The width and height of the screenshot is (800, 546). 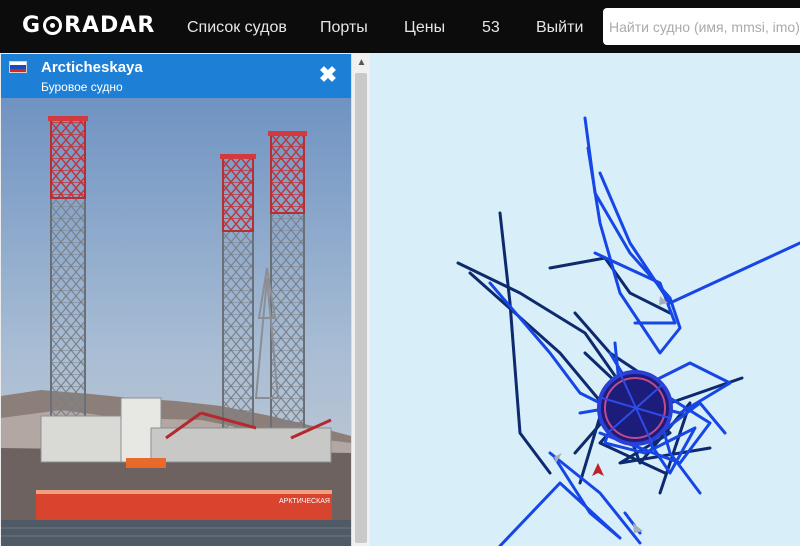 I want to click on close-icon: ✖, so click(x=328, y=75).